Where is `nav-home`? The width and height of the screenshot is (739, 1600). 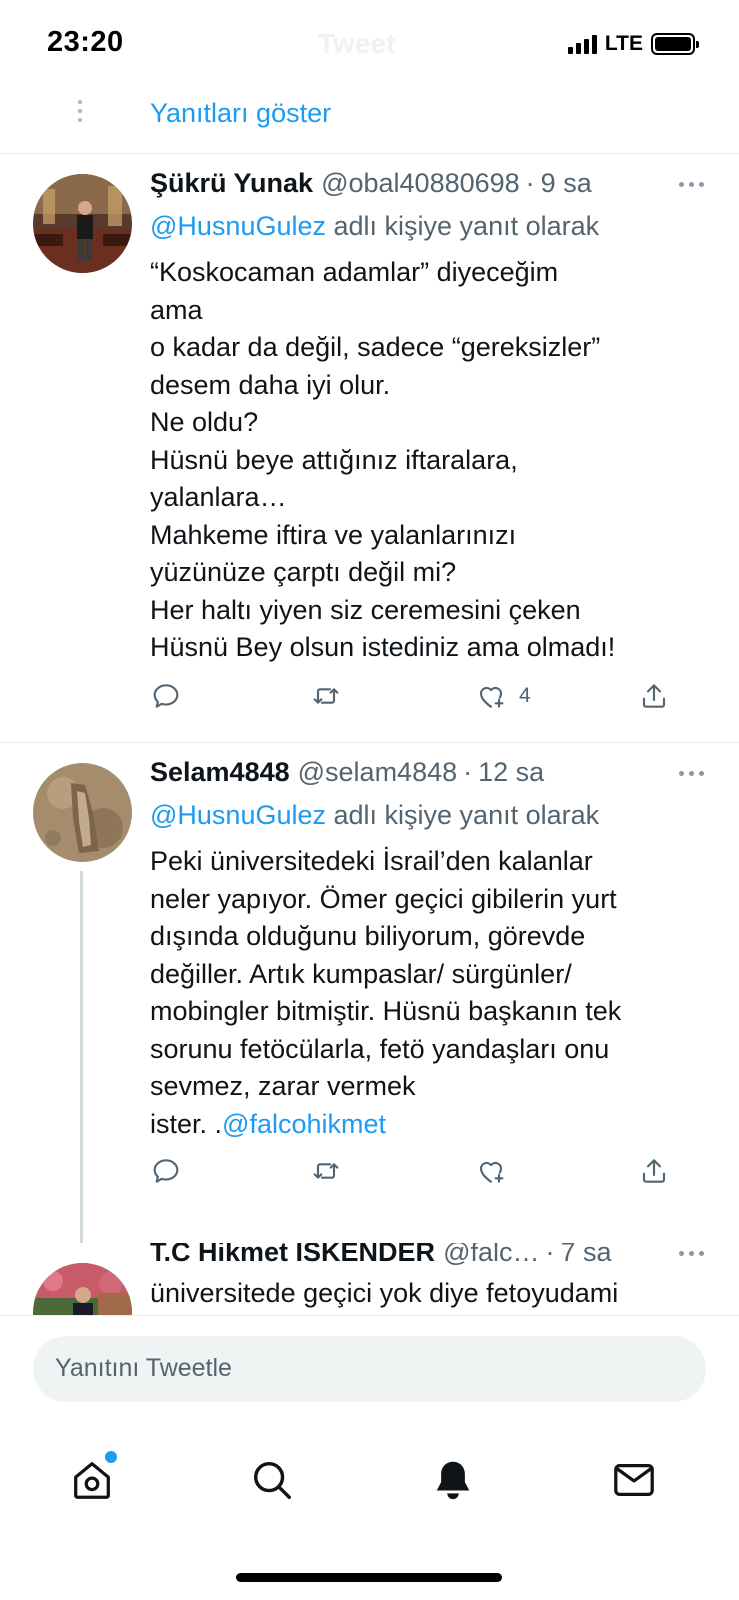
nav-home is located at coordinates (93, 1477).